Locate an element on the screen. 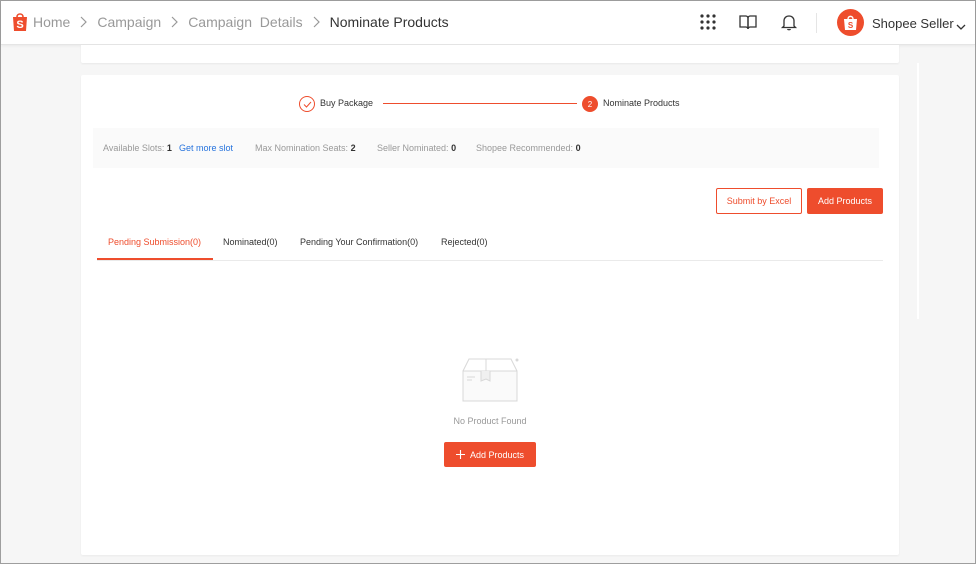 The height and width of the screenshot is (564, 976). shop-bag-icon: S is located at coordinates (850, 22).